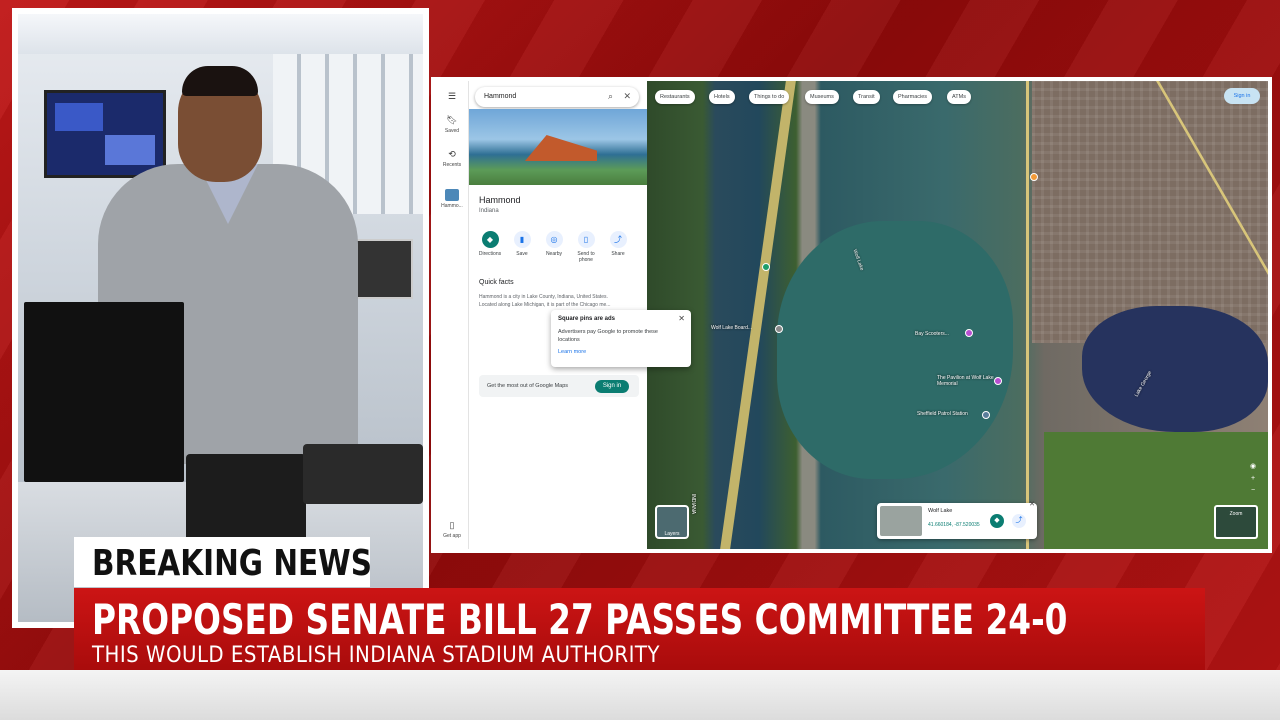 Image resolution: width=1280 pixels, height=720 pixels. Describe the element at coordinates (621, 352) in the screenshot. I see `learn-more-link: Learn more` at that location.